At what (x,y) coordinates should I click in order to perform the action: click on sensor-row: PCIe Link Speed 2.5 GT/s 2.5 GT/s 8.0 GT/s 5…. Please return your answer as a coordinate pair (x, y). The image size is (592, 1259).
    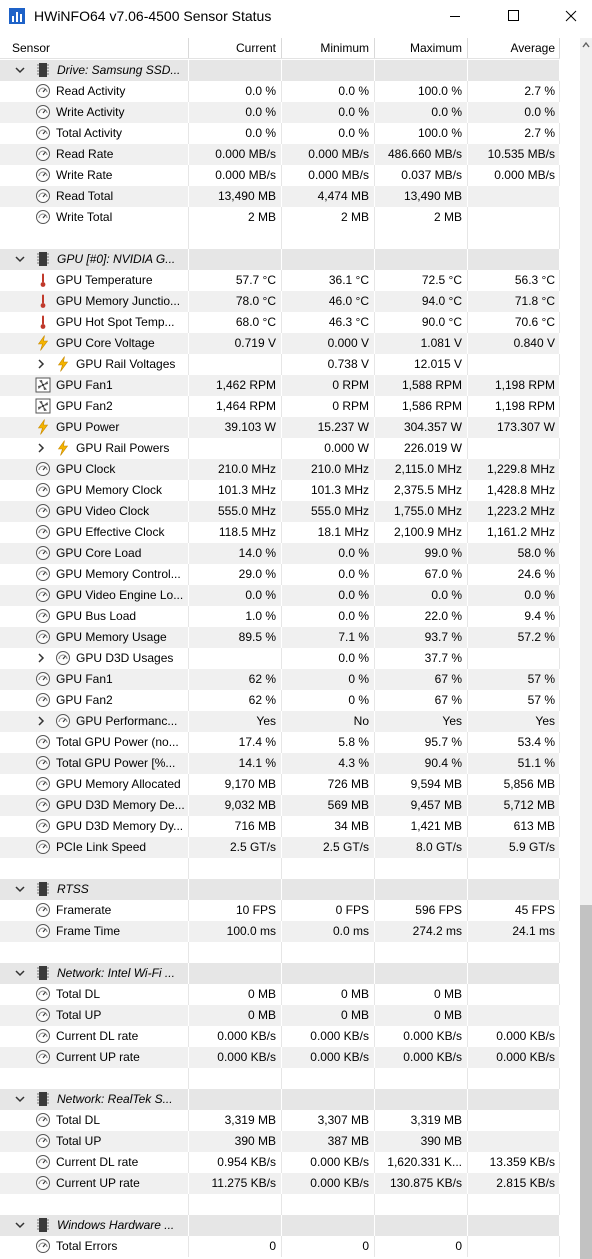
    Looking at the image, I should click on (280, 847).